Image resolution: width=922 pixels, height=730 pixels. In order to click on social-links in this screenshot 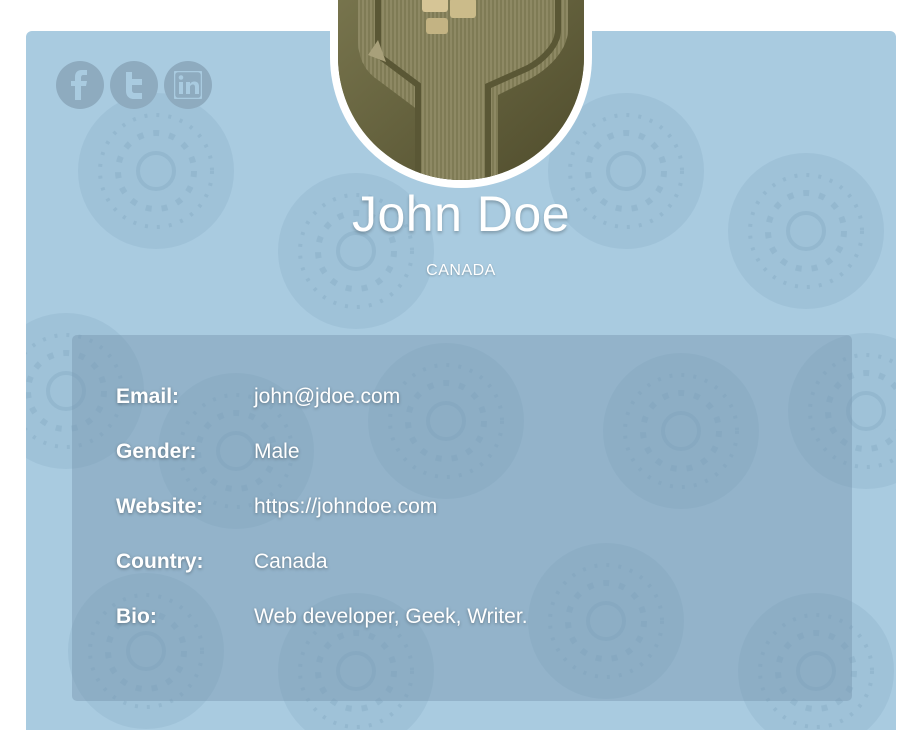, I will do `click(134, 85)`.